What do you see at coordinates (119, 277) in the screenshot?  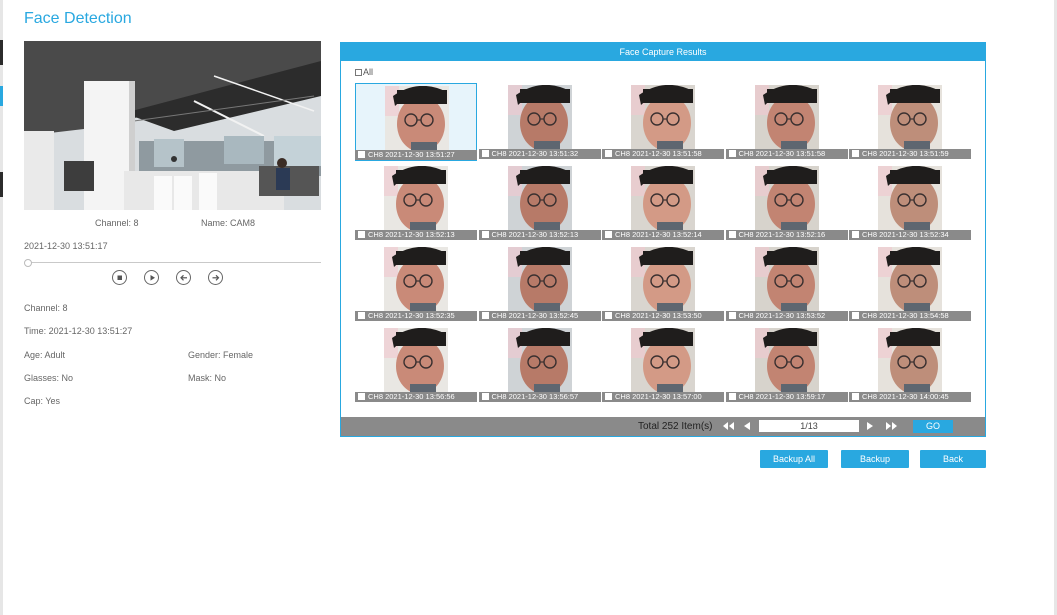 I see `stop-button` at bounding box center [119, 277].